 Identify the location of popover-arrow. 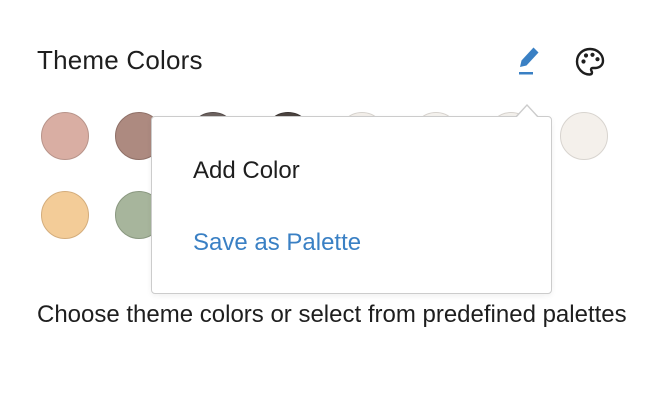
(527, 112).